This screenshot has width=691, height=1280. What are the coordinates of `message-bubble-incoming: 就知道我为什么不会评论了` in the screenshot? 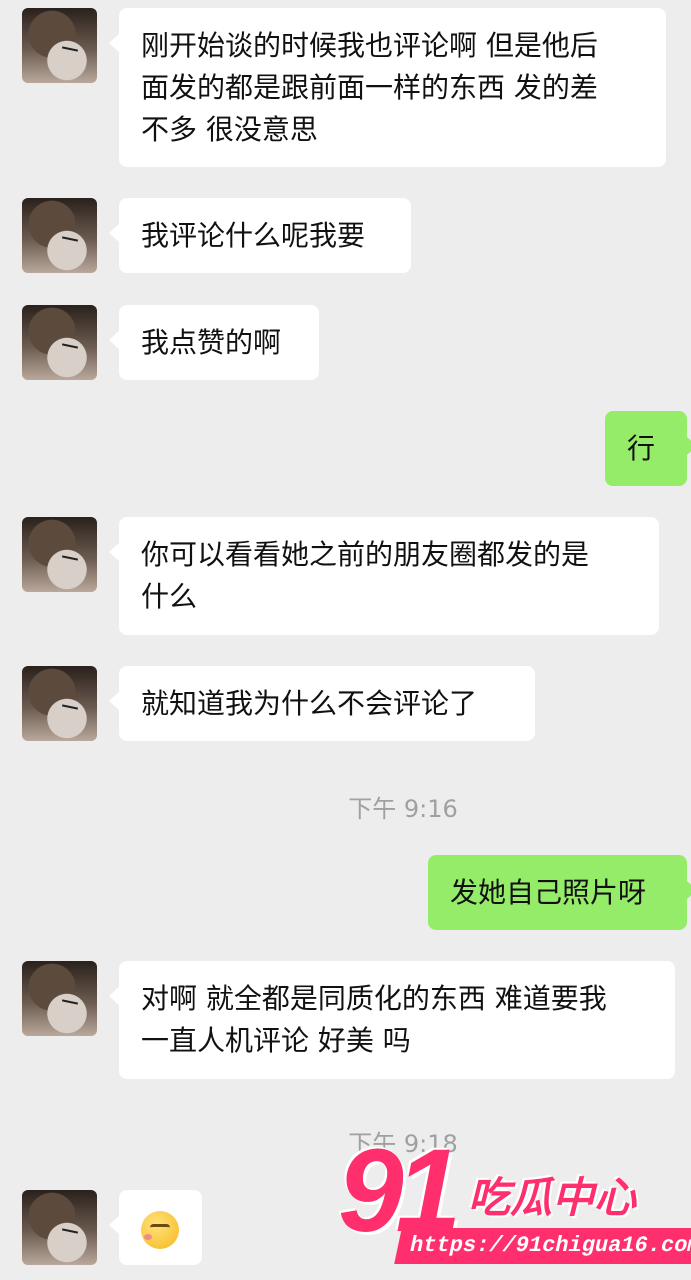 It's located at (322, 703).